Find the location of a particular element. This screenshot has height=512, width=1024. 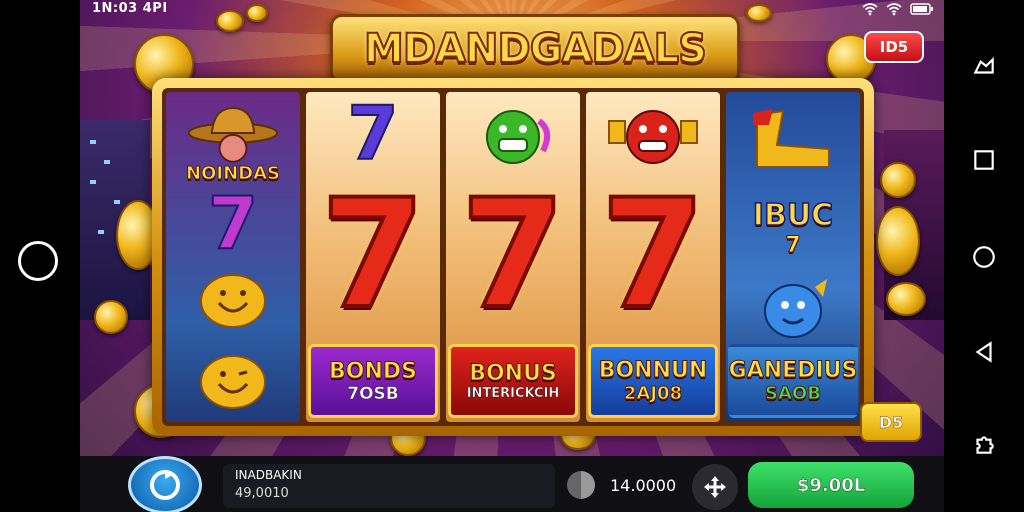

bonus-label: BONDS is located at coordinates (373, 371).